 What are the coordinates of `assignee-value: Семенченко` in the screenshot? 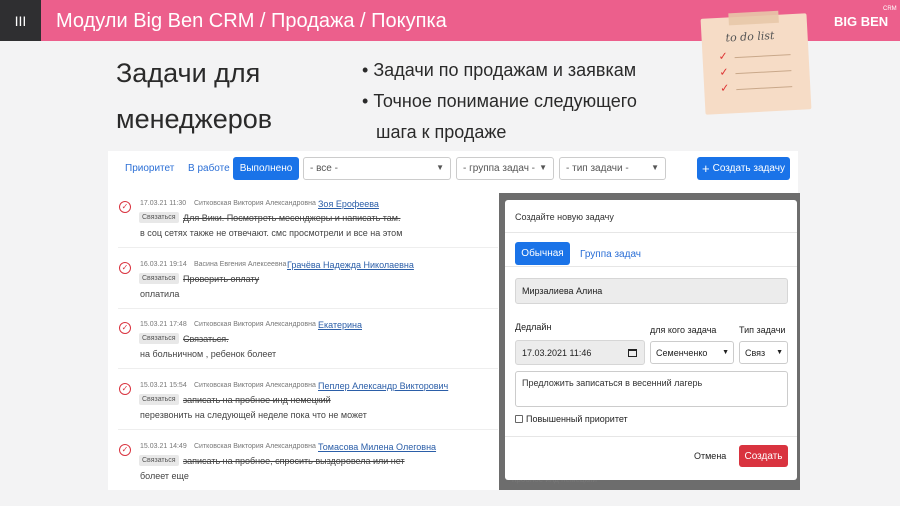 It's located at (682, 352).